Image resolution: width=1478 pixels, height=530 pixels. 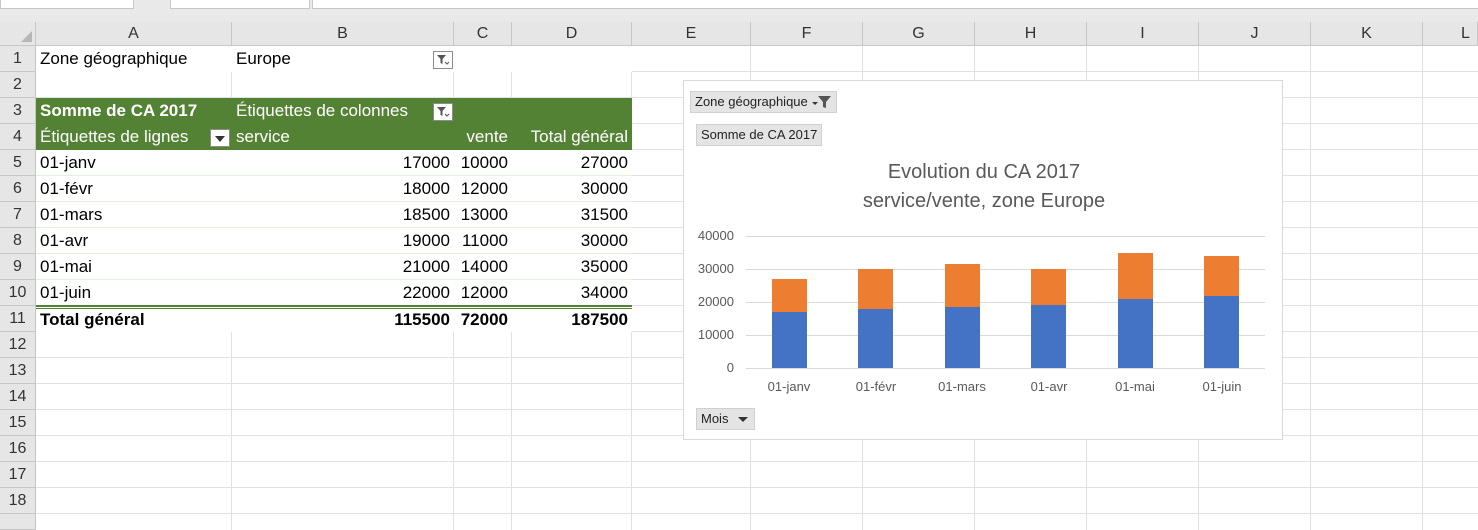 I want to click on y-tick-label: 20000, so click(x=715, y=301).